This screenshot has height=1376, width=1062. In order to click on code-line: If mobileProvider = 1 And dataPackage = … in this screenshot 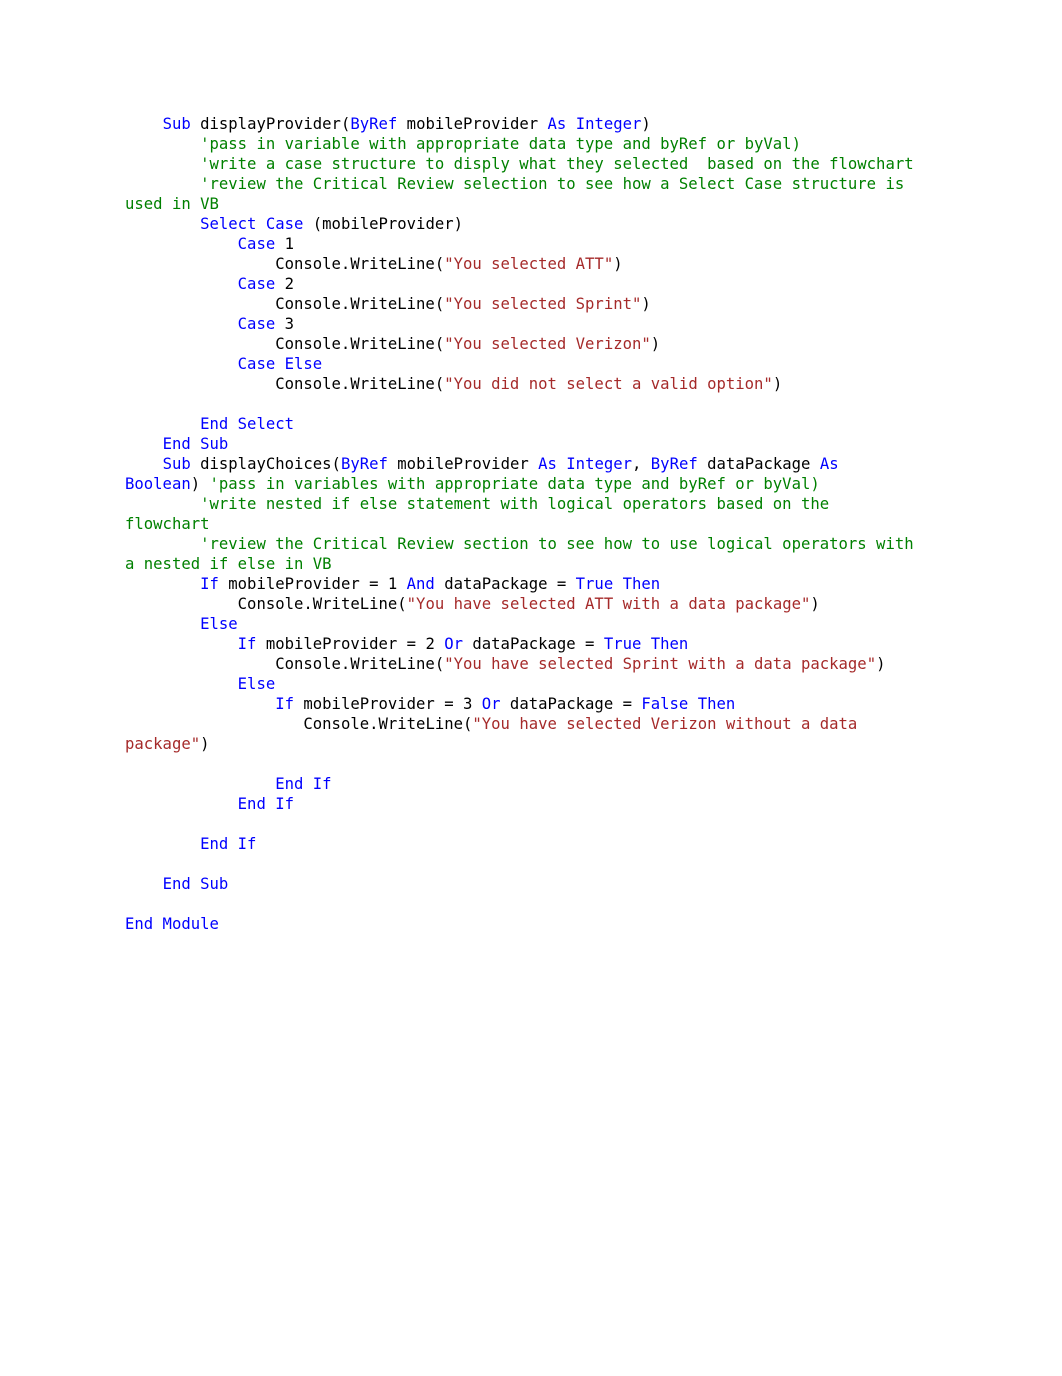, I will do `click(523, 584)`.